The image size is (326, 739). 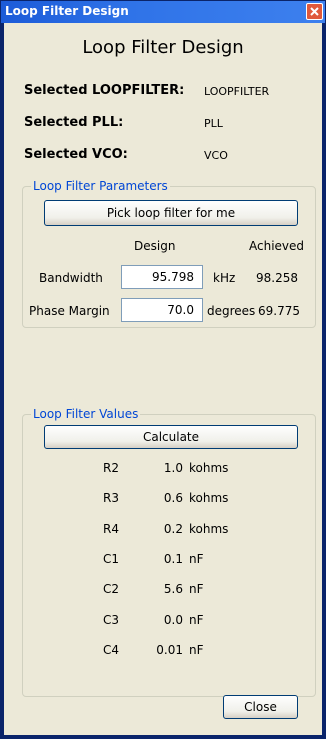 What do you see at coordinates (260, 707) in the screenshot?
I see `close-button: Close` at bounding box center [260, 707].